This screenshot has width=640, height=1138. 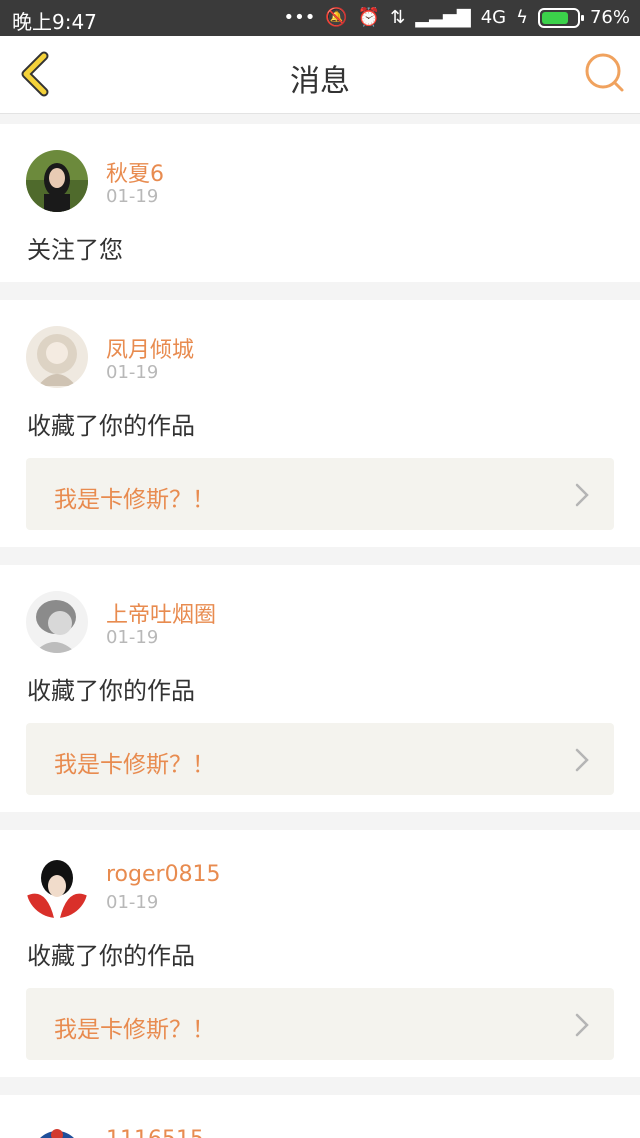 What do you see at coordinates (369, 17) in the screenshot?
I see `alarm-icon: ⏰` at bounding box center [369, 17].